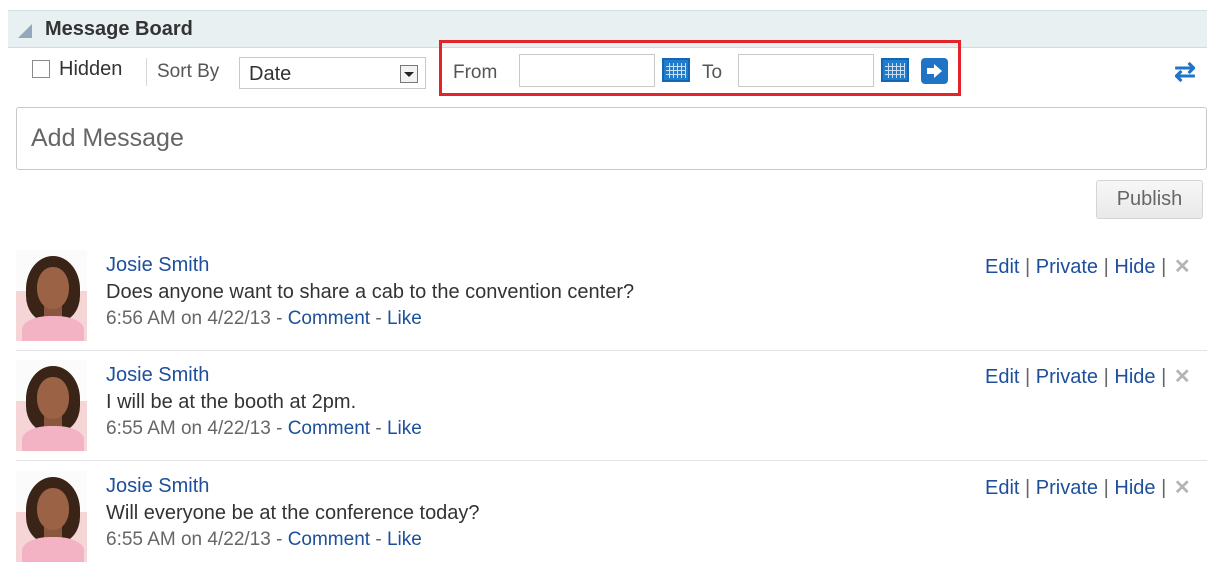  I want to click on add-message-box, so click(611, 138).